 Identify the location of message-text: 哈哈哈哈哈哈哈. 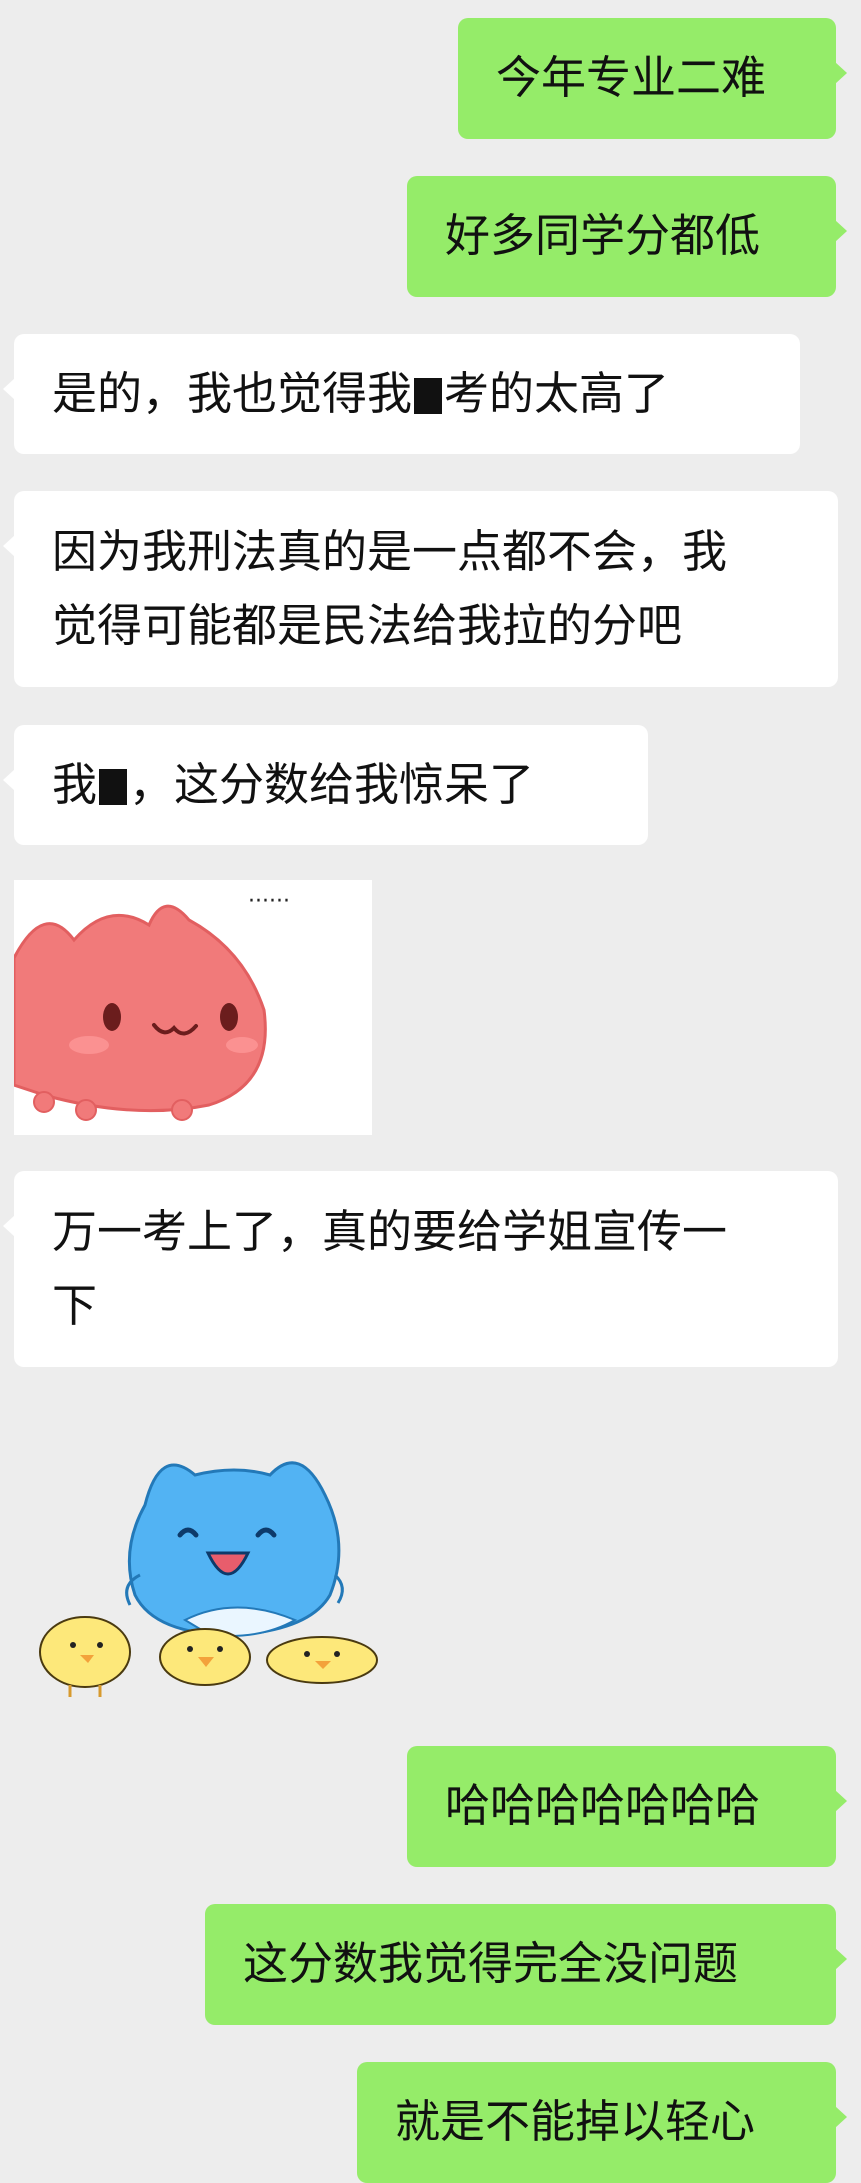
(603, 1805).